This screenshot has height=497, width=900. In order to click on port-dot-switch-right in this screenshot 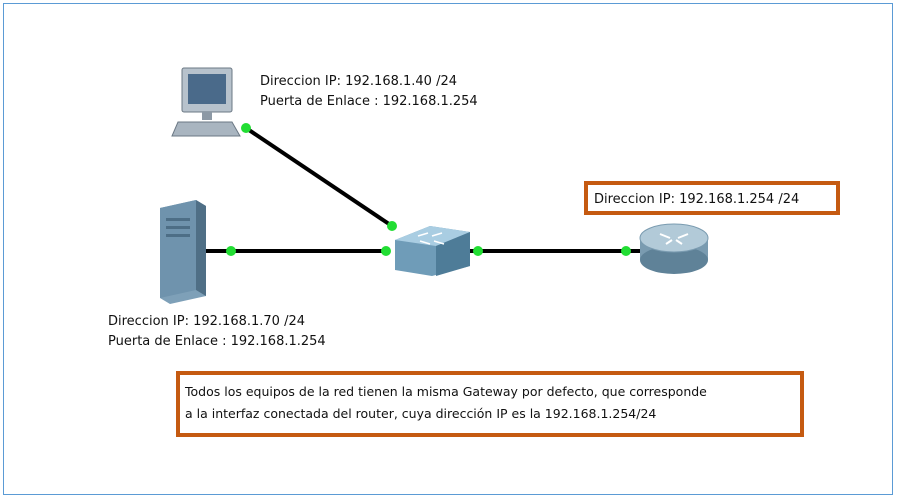, I will do `click(478, 251)`.